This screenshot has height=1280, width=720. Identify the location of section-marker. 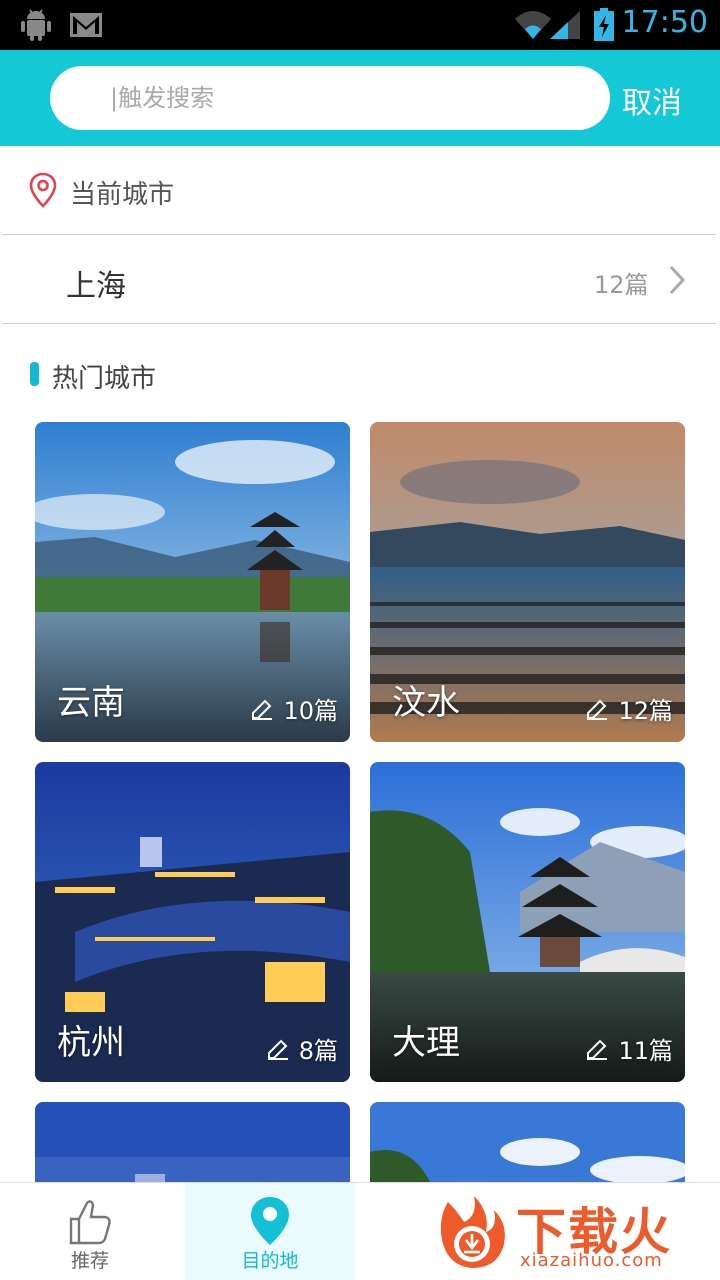
(34, 374).